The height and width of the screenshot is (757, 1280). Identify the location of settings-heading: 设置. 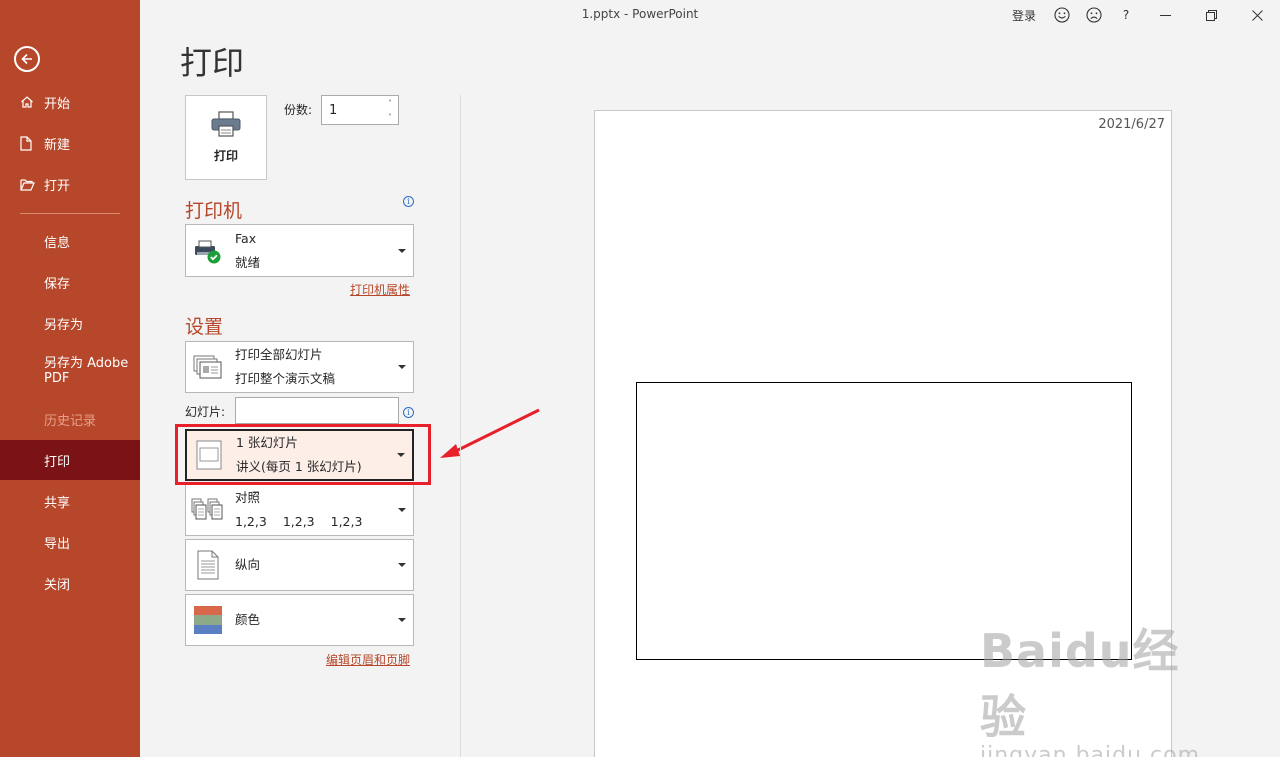
(204, 327).